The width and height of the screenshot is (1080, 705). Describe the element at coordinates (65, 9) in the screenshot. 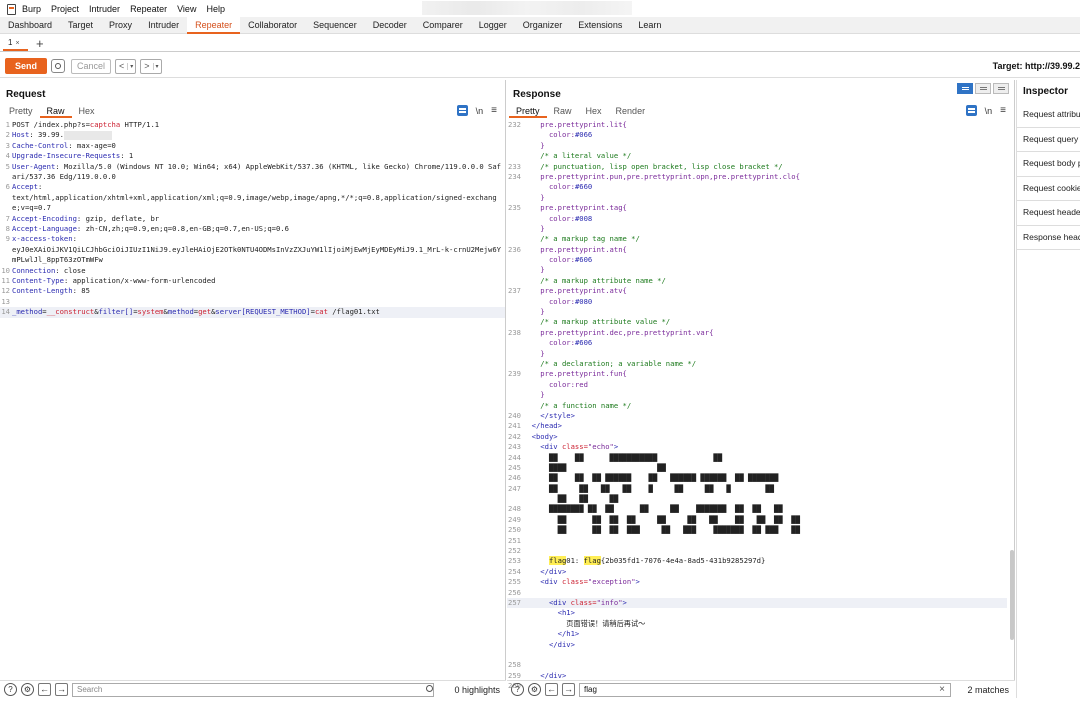

I see `menu-project: Project` at that location.